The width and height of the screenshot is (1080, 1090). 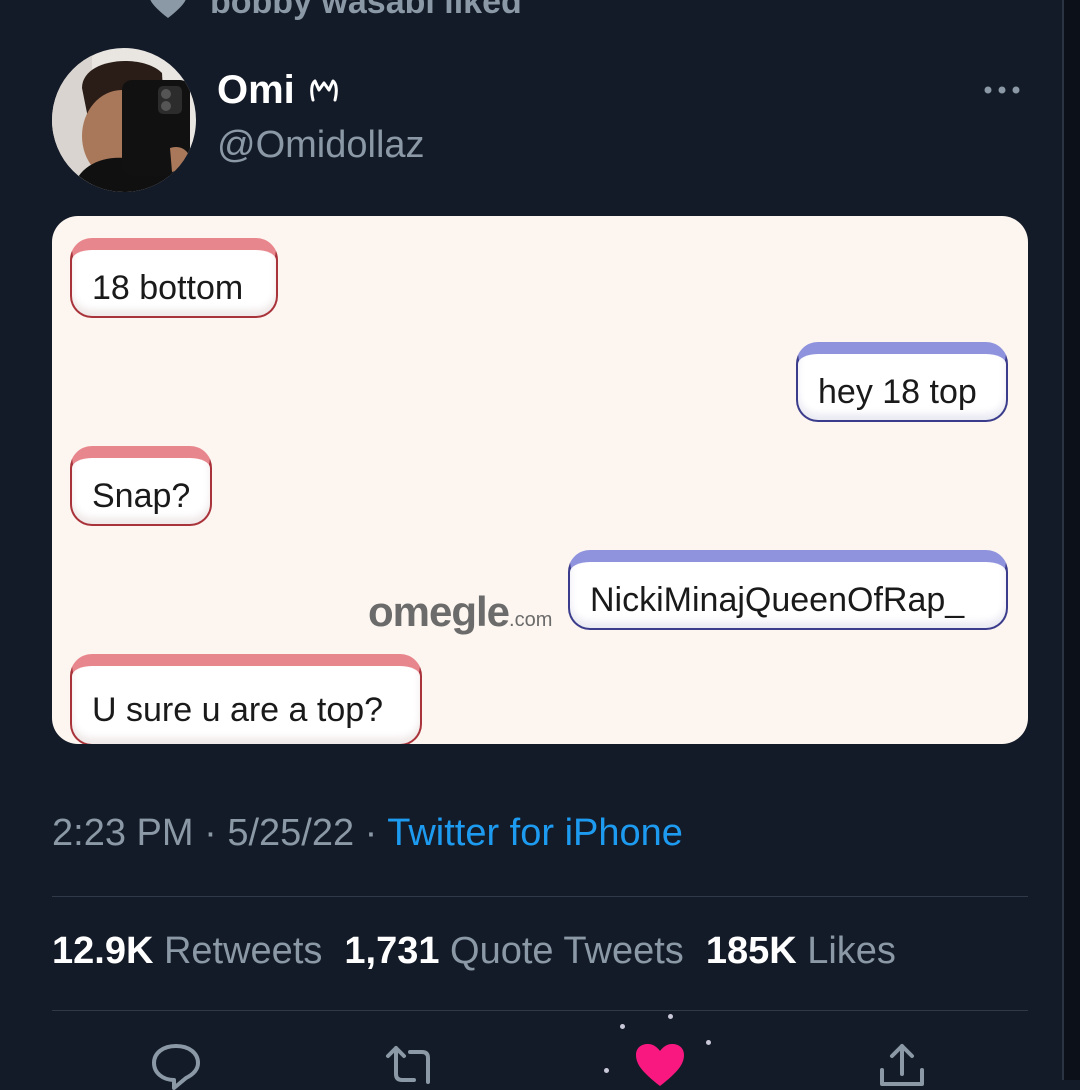 What do you see at coordinates (567, 951) in the screenshot?
I see `quote-tweets-label: Quote Tweets` at bounding box center [567, 951].